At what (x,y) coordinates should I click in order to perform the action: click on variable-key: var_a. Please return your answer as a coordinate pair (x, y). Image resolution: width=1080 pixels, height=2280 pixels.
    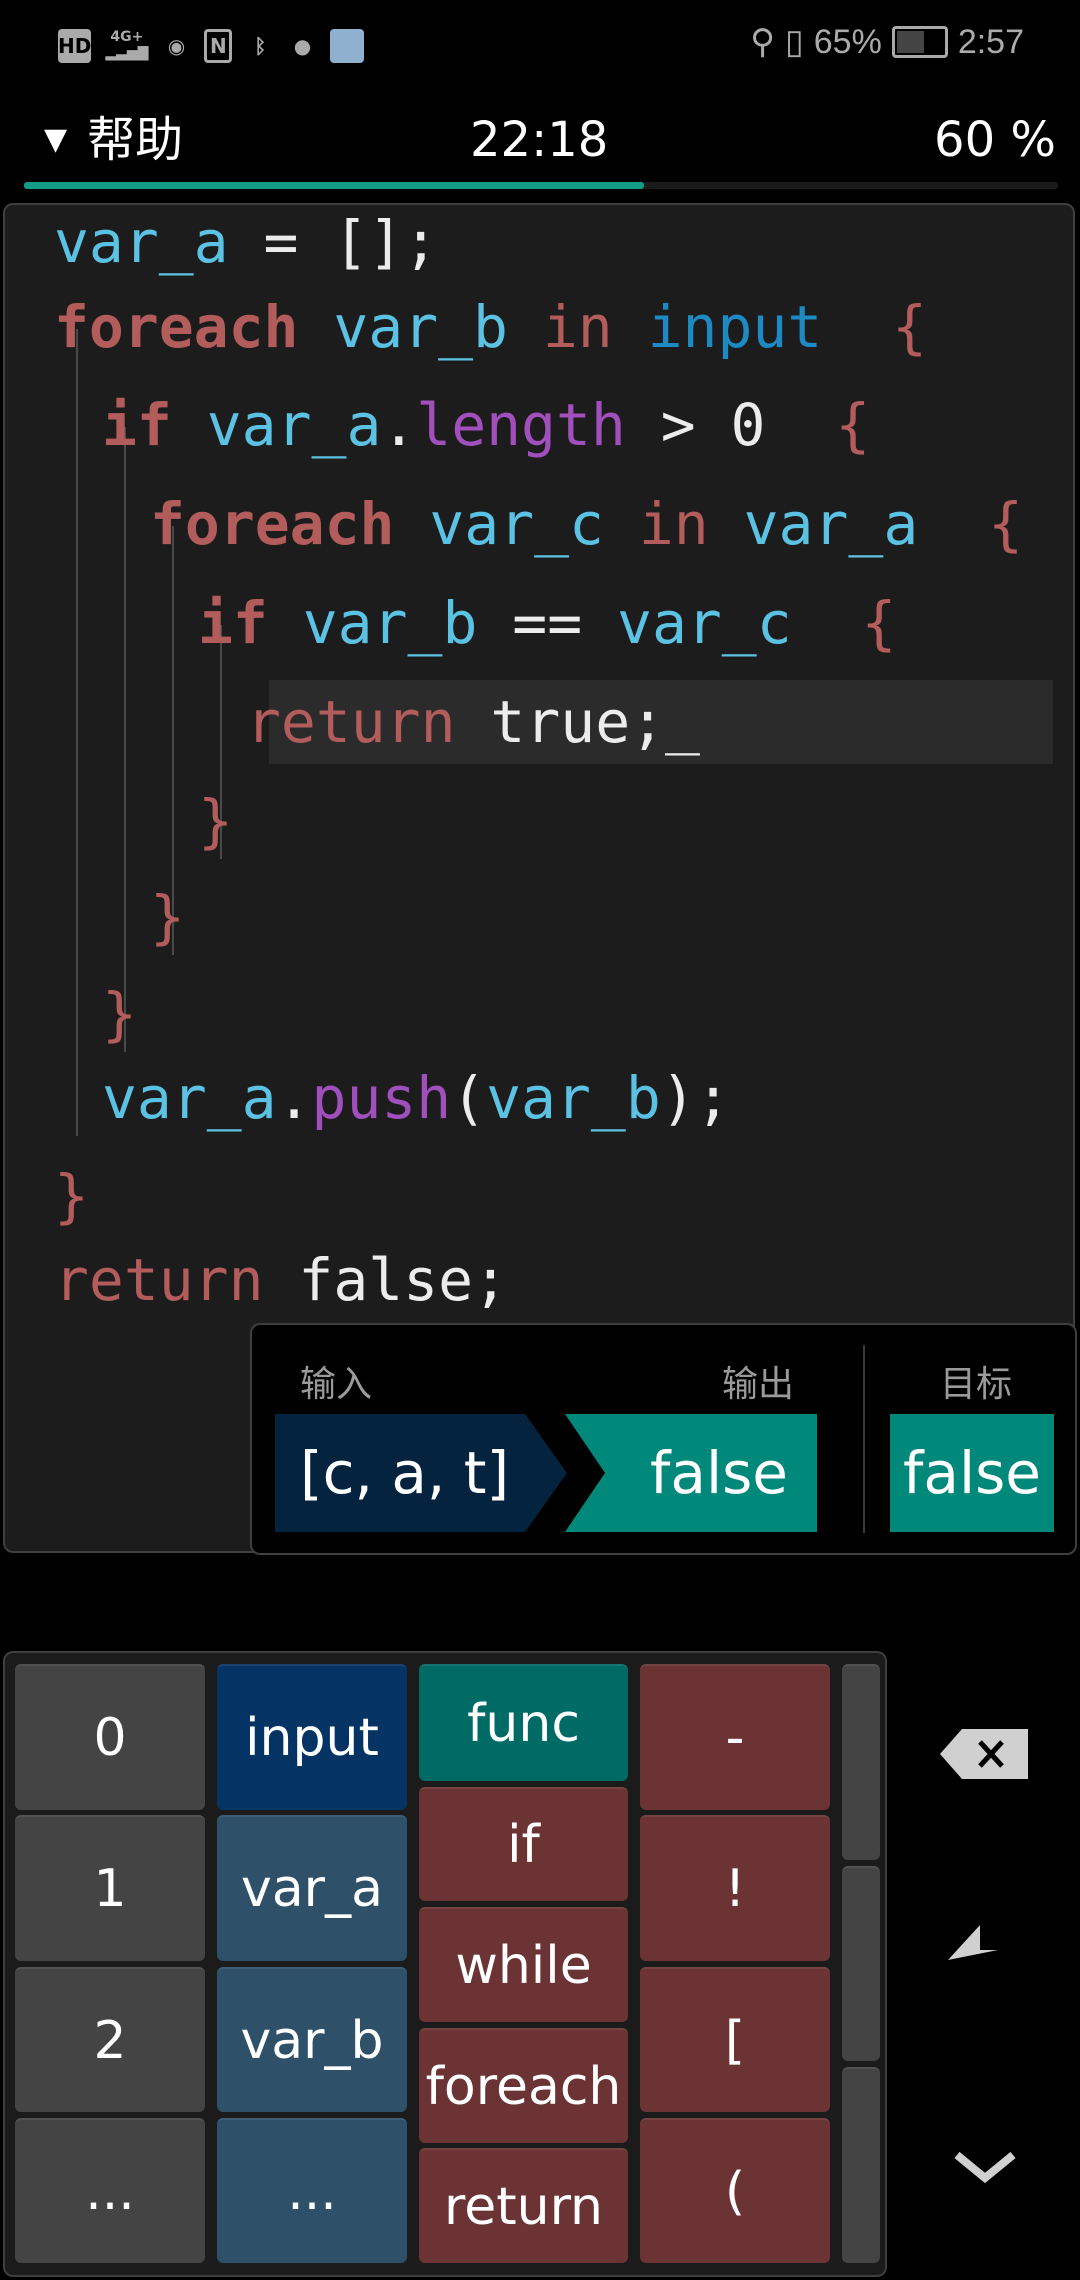
    Looking at the image, I should click on (312, 1888).